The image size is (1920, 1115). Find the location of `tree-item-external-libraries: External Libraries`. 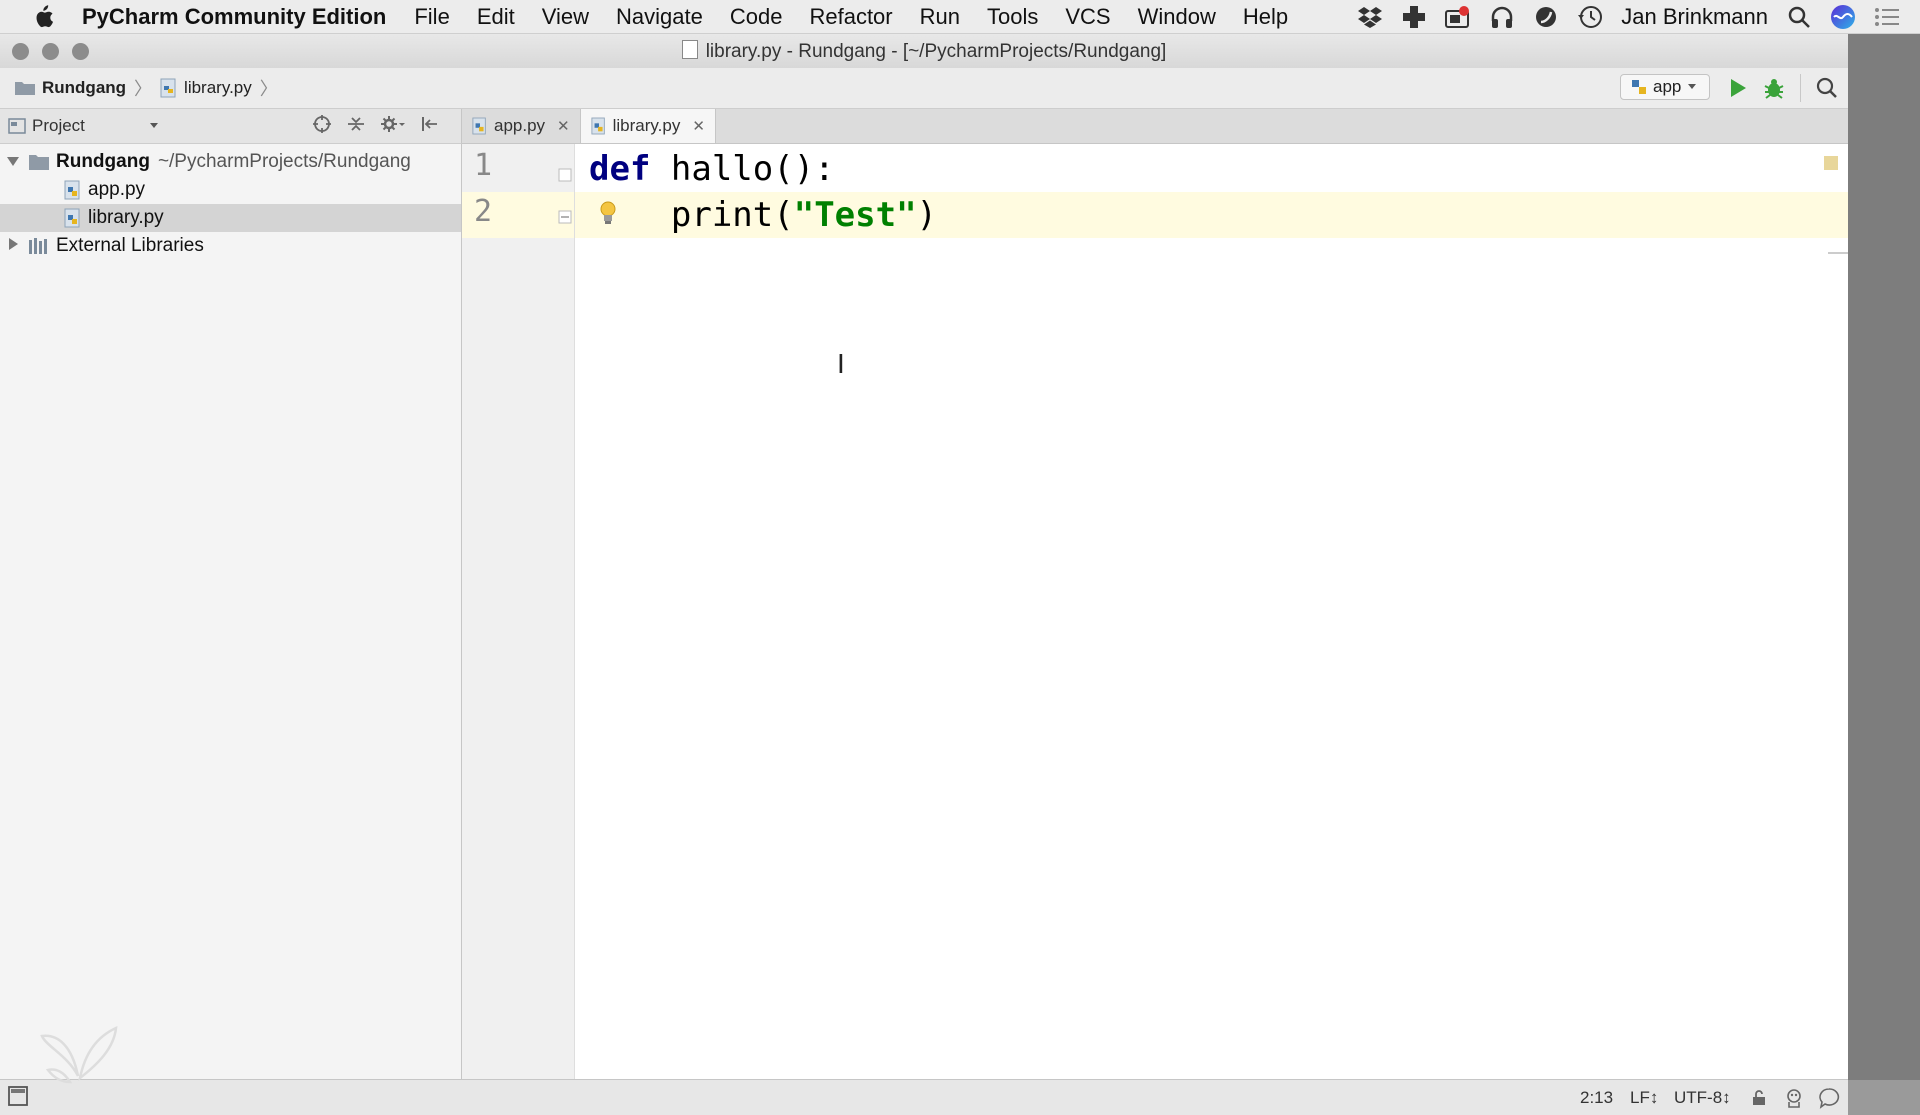

tree-item-external-libraries: External Libraries is located at coordinates (230, 246).